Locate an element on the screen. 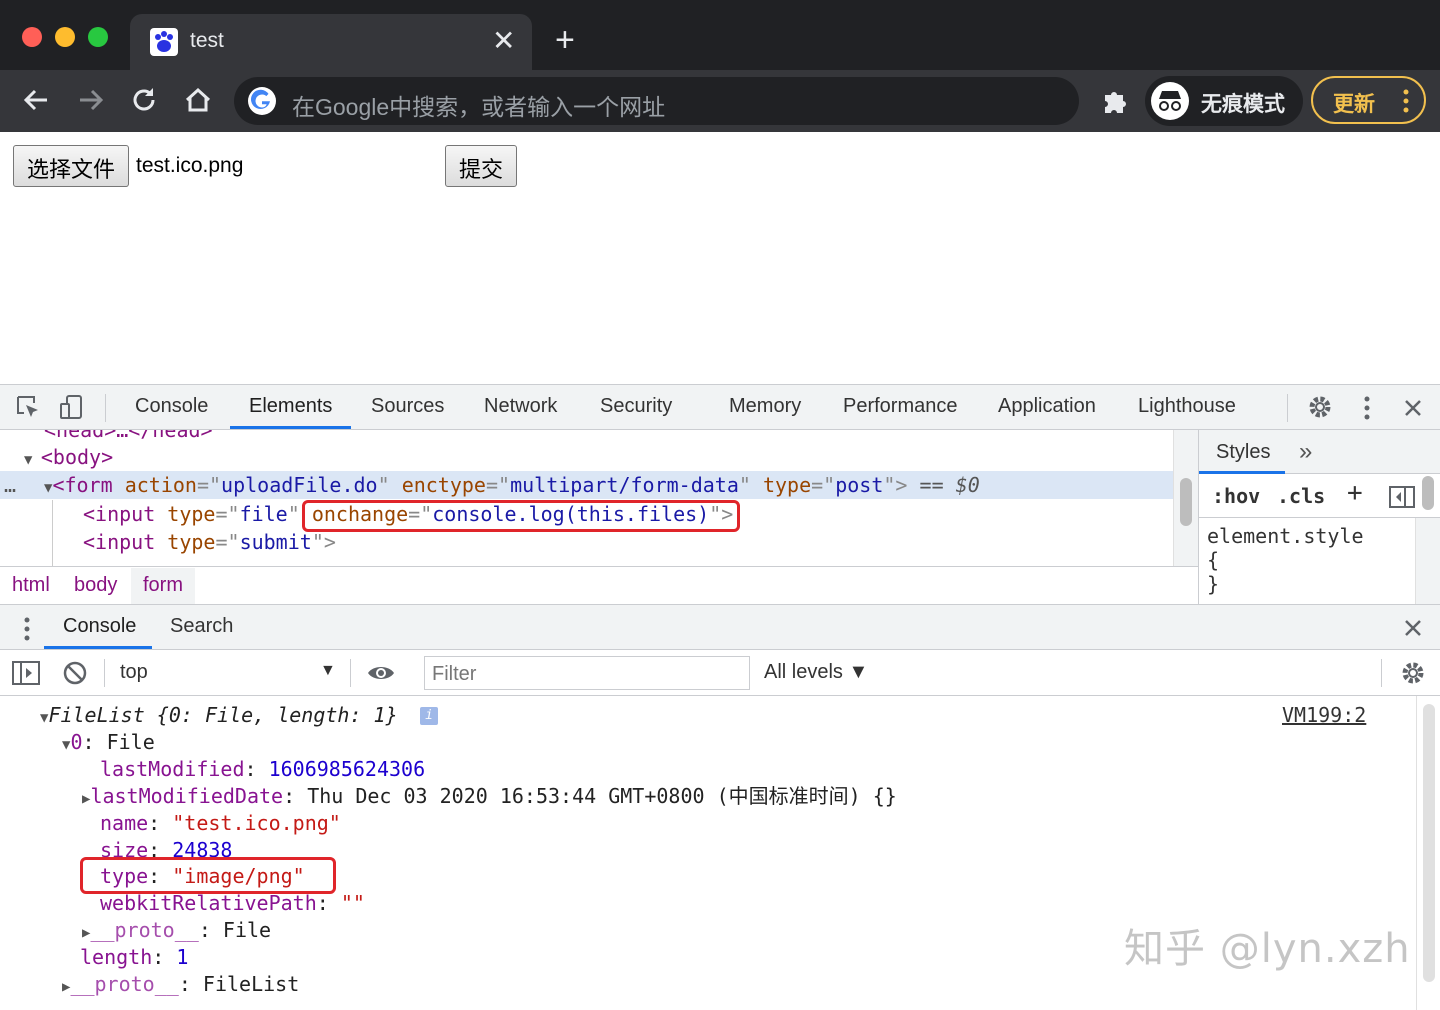  update-button: 更新 is located at coordinates (1368, 100).